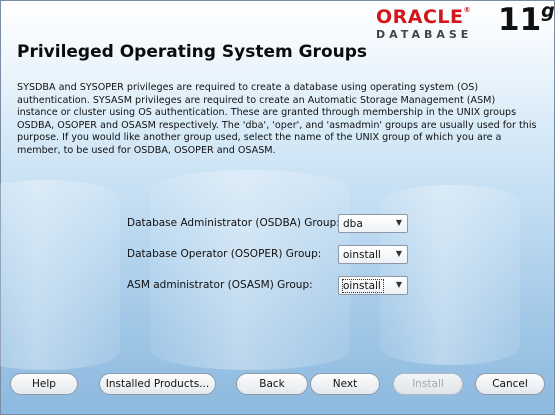  What do you see at coordinates (520, 20) in the screenshot?
I see `logo-version: 11` at bounding box center [520, 20].